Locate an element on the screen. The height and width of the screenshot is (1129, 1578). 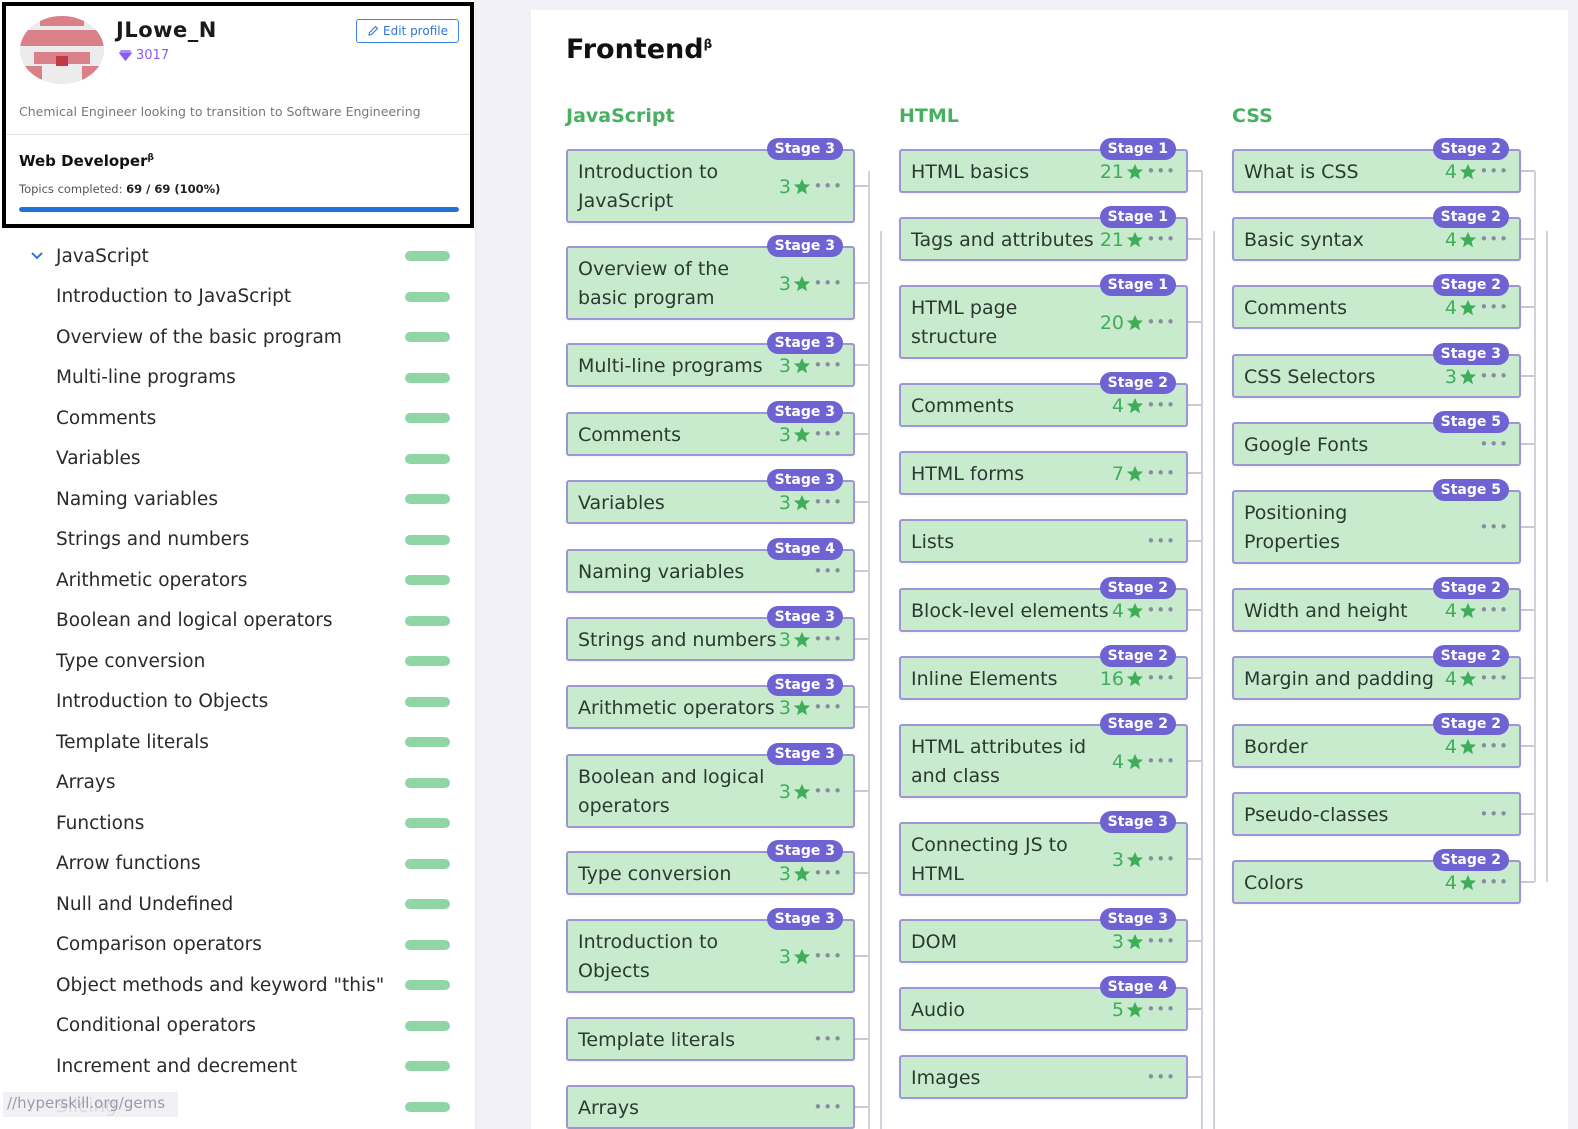
topic-node: DOM 3 ••• Stage 3 is located at coordinates (1043, 935).